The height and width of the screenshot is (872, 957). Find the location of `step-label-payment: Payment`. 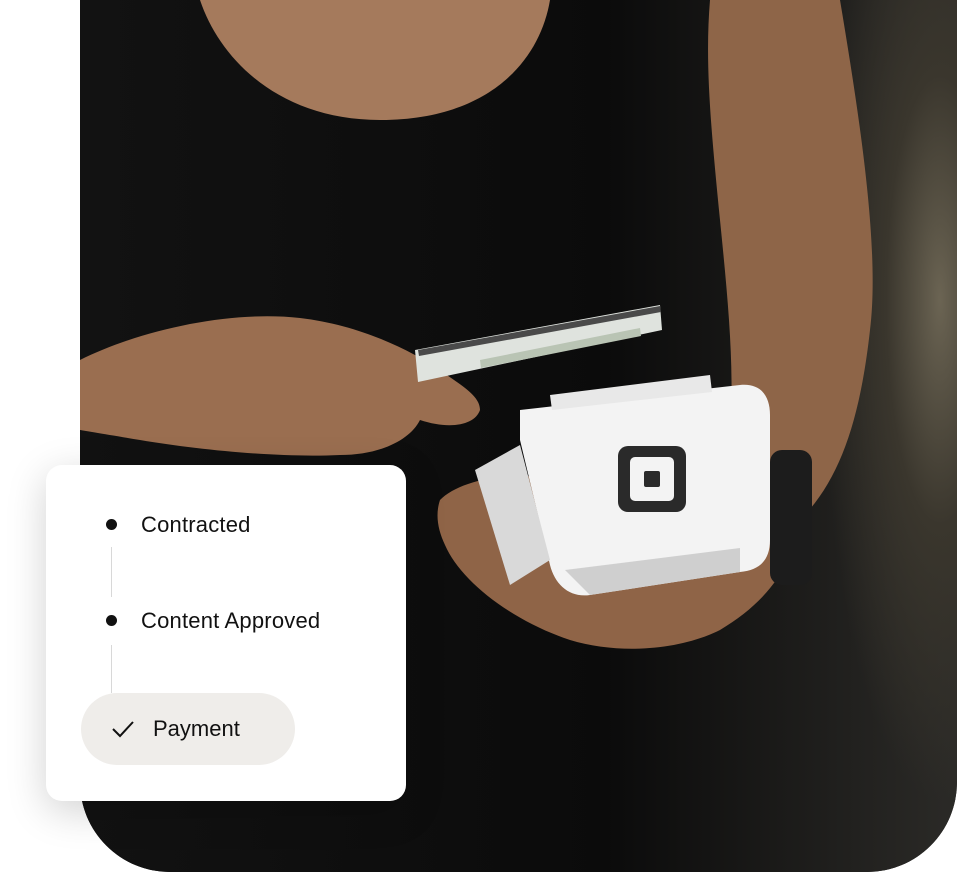

step-label-payment: Payment is located at coordinates (196, 728).